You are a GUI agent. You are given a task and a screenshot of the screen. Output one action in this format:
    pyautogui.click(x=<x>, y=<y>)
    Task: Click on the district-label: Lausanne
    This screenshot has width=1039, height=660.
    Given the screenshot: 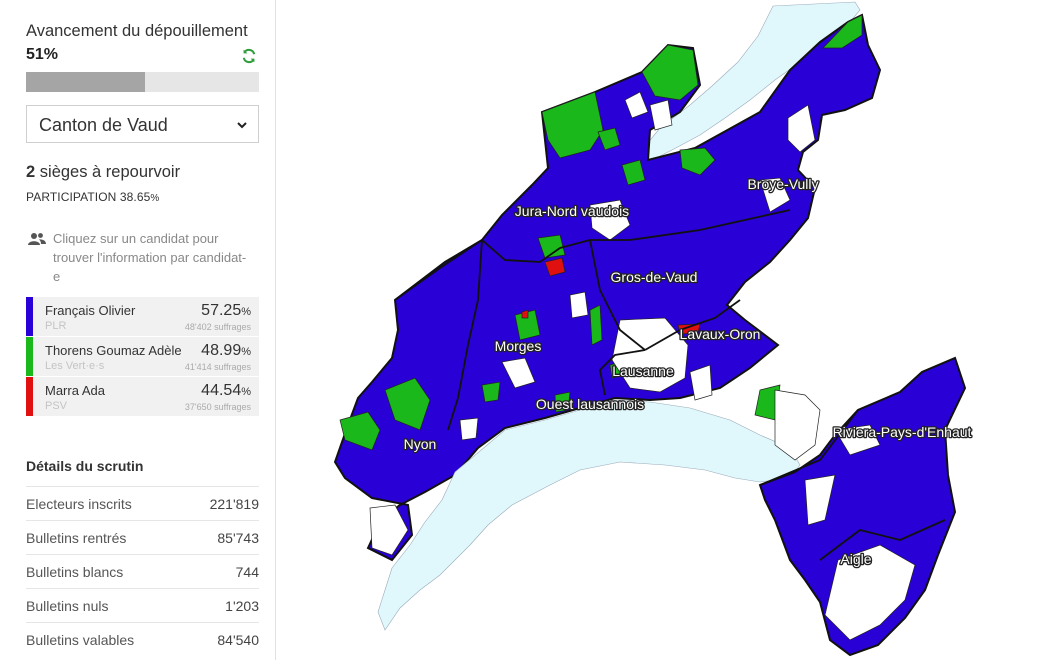 What is the action you would take?
    pyautogui.click(x=643, y=371)
    